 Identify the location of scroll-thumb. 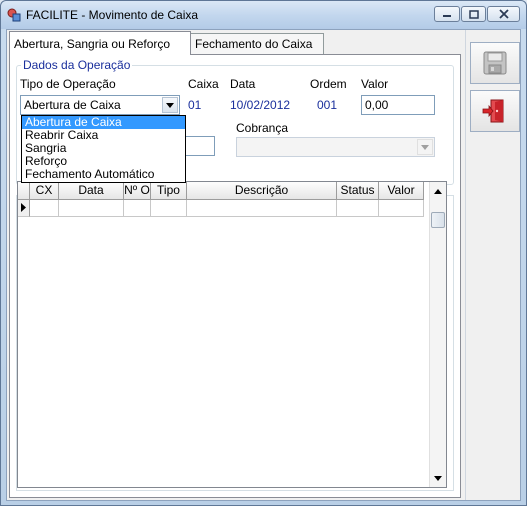
(438, 220).